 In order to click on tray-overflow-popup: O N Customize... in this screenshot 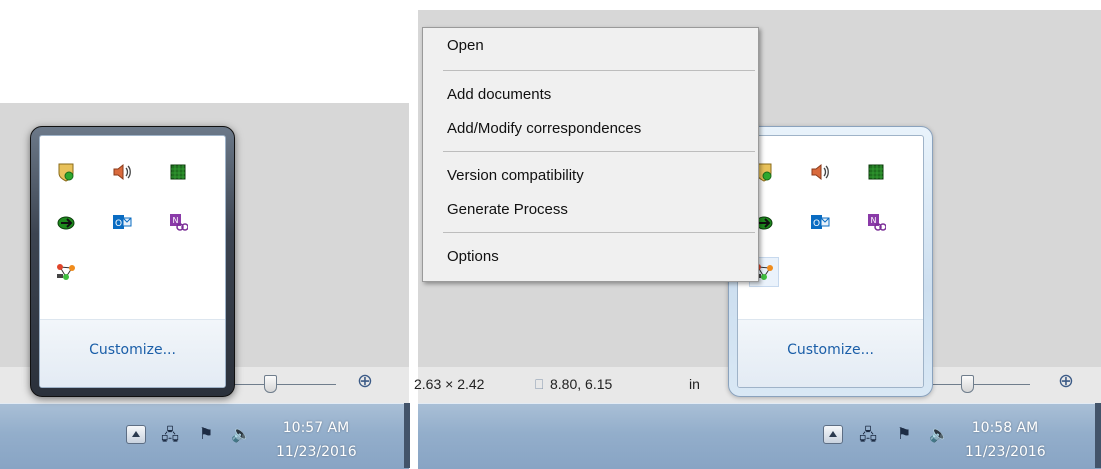, I will do `click(132, 261)`.